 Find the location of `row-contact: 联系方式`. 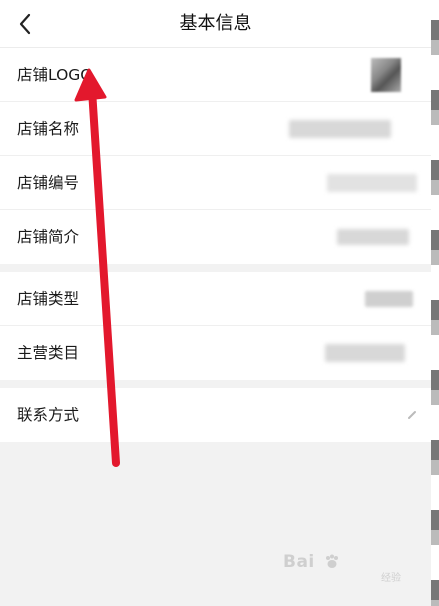

row-contact: 联系方式 is located at coordinates (215, 415).